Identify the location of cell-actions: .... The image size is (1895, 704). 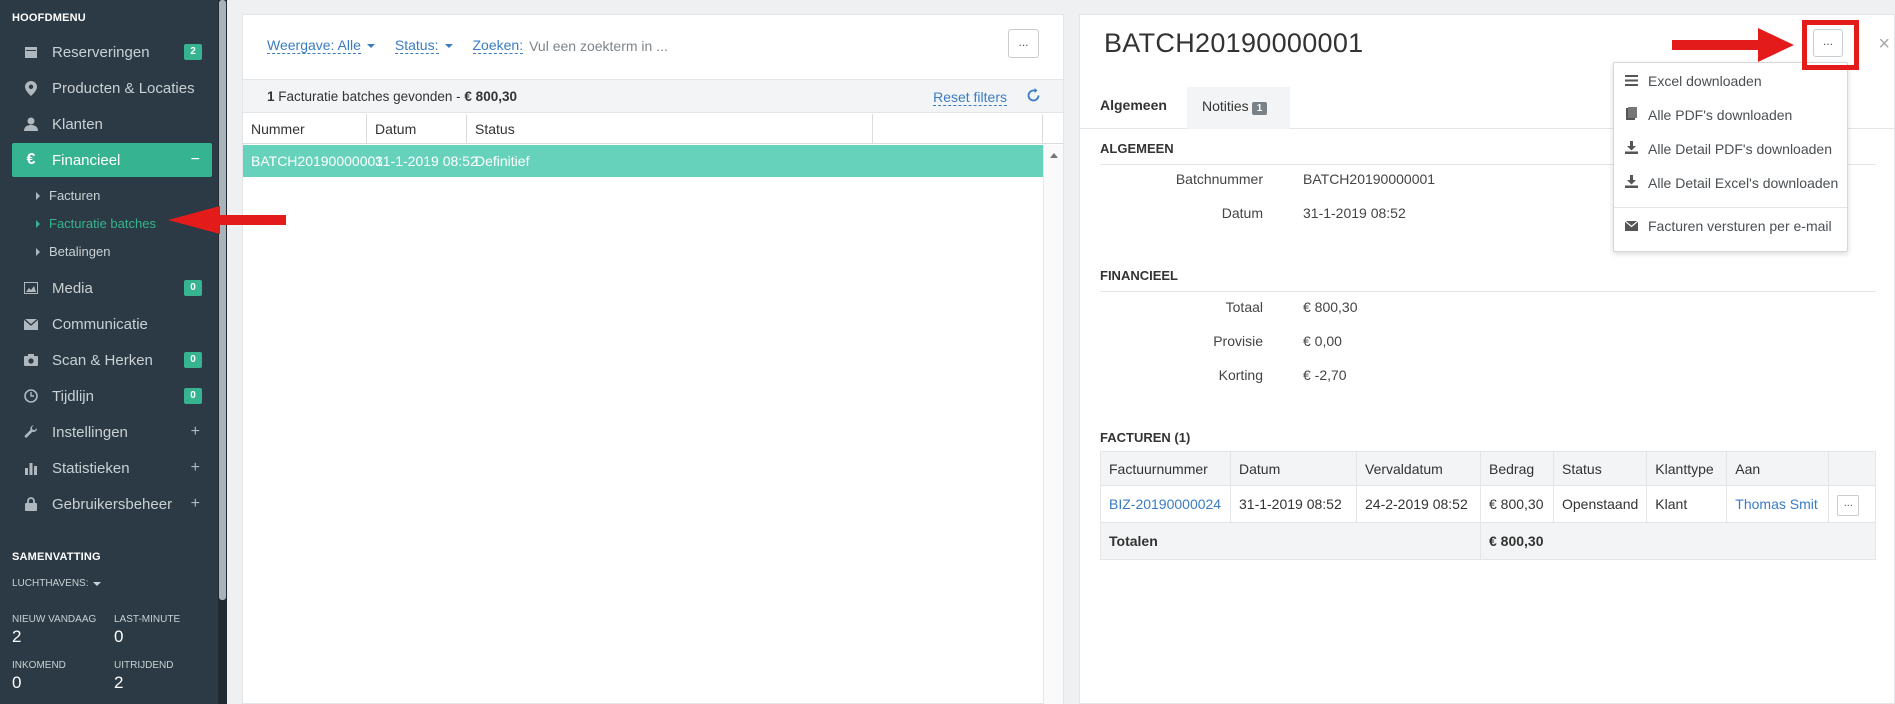
(1852, 504).